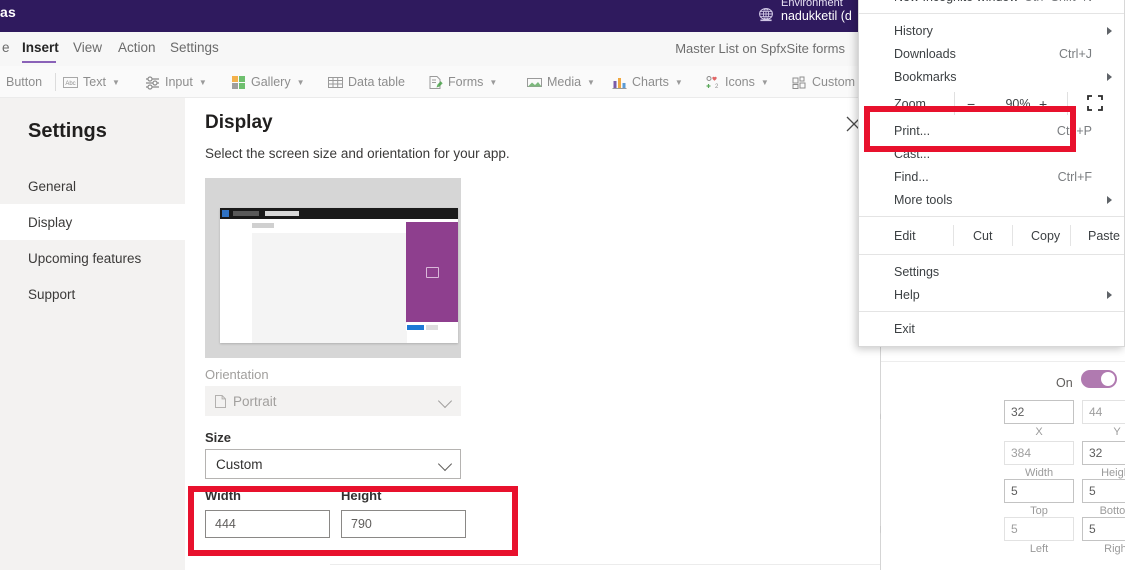  I want to click on ribbon-label: Button, so click(24, 82).